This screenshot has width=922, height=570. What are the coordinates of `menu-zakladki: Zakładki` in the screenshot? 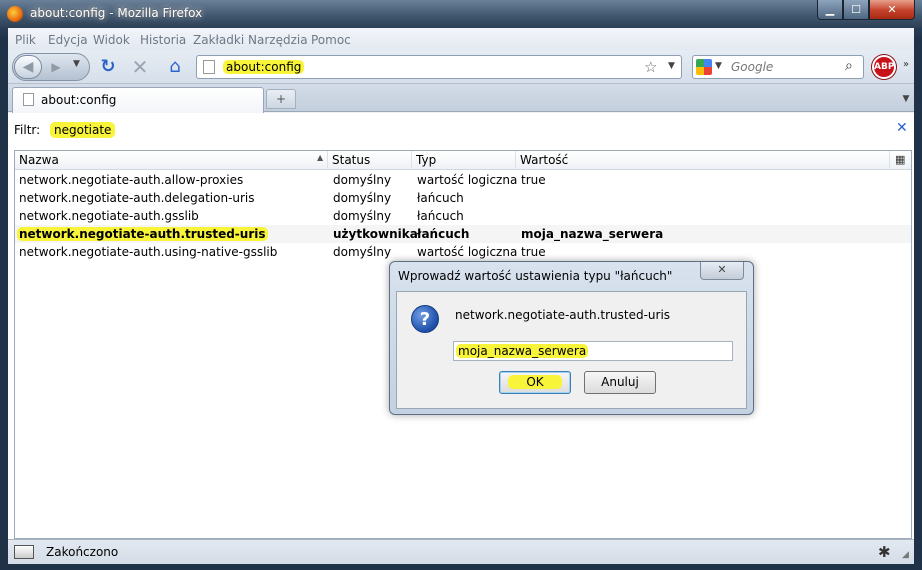 It's located at (218, 40).